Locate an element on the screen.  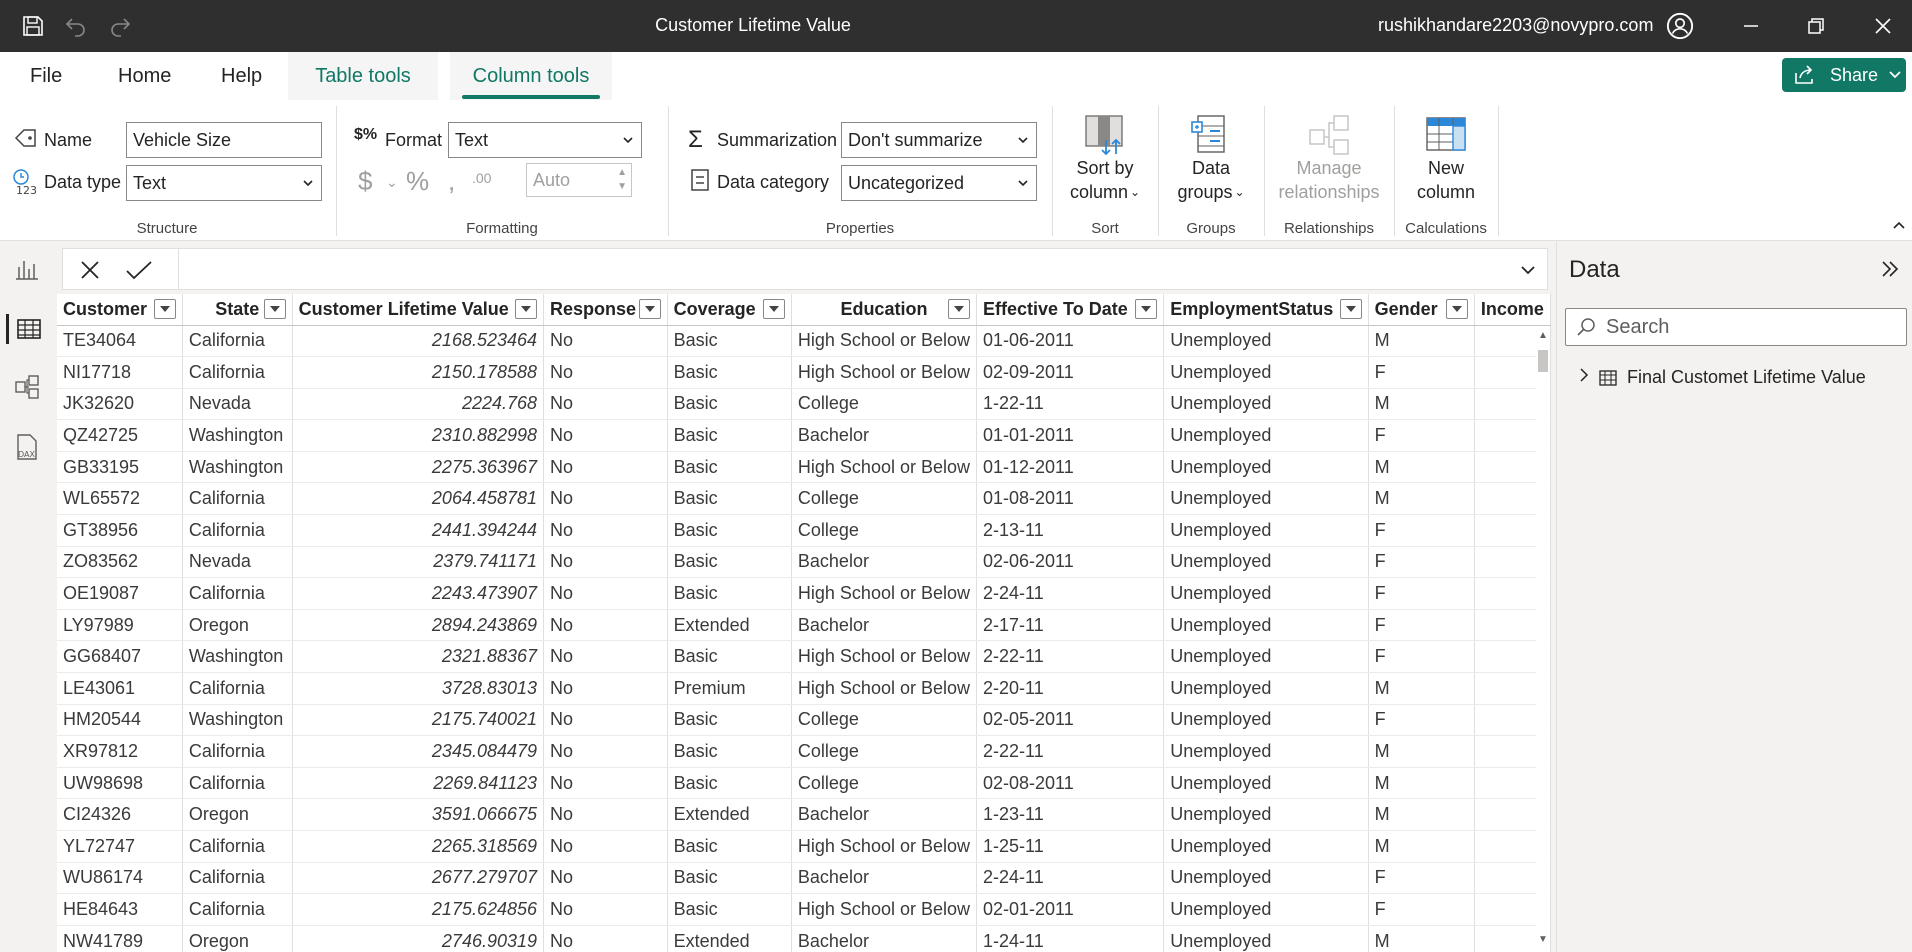
table-cell: QZ42725 is located at coordinates (120, 435).